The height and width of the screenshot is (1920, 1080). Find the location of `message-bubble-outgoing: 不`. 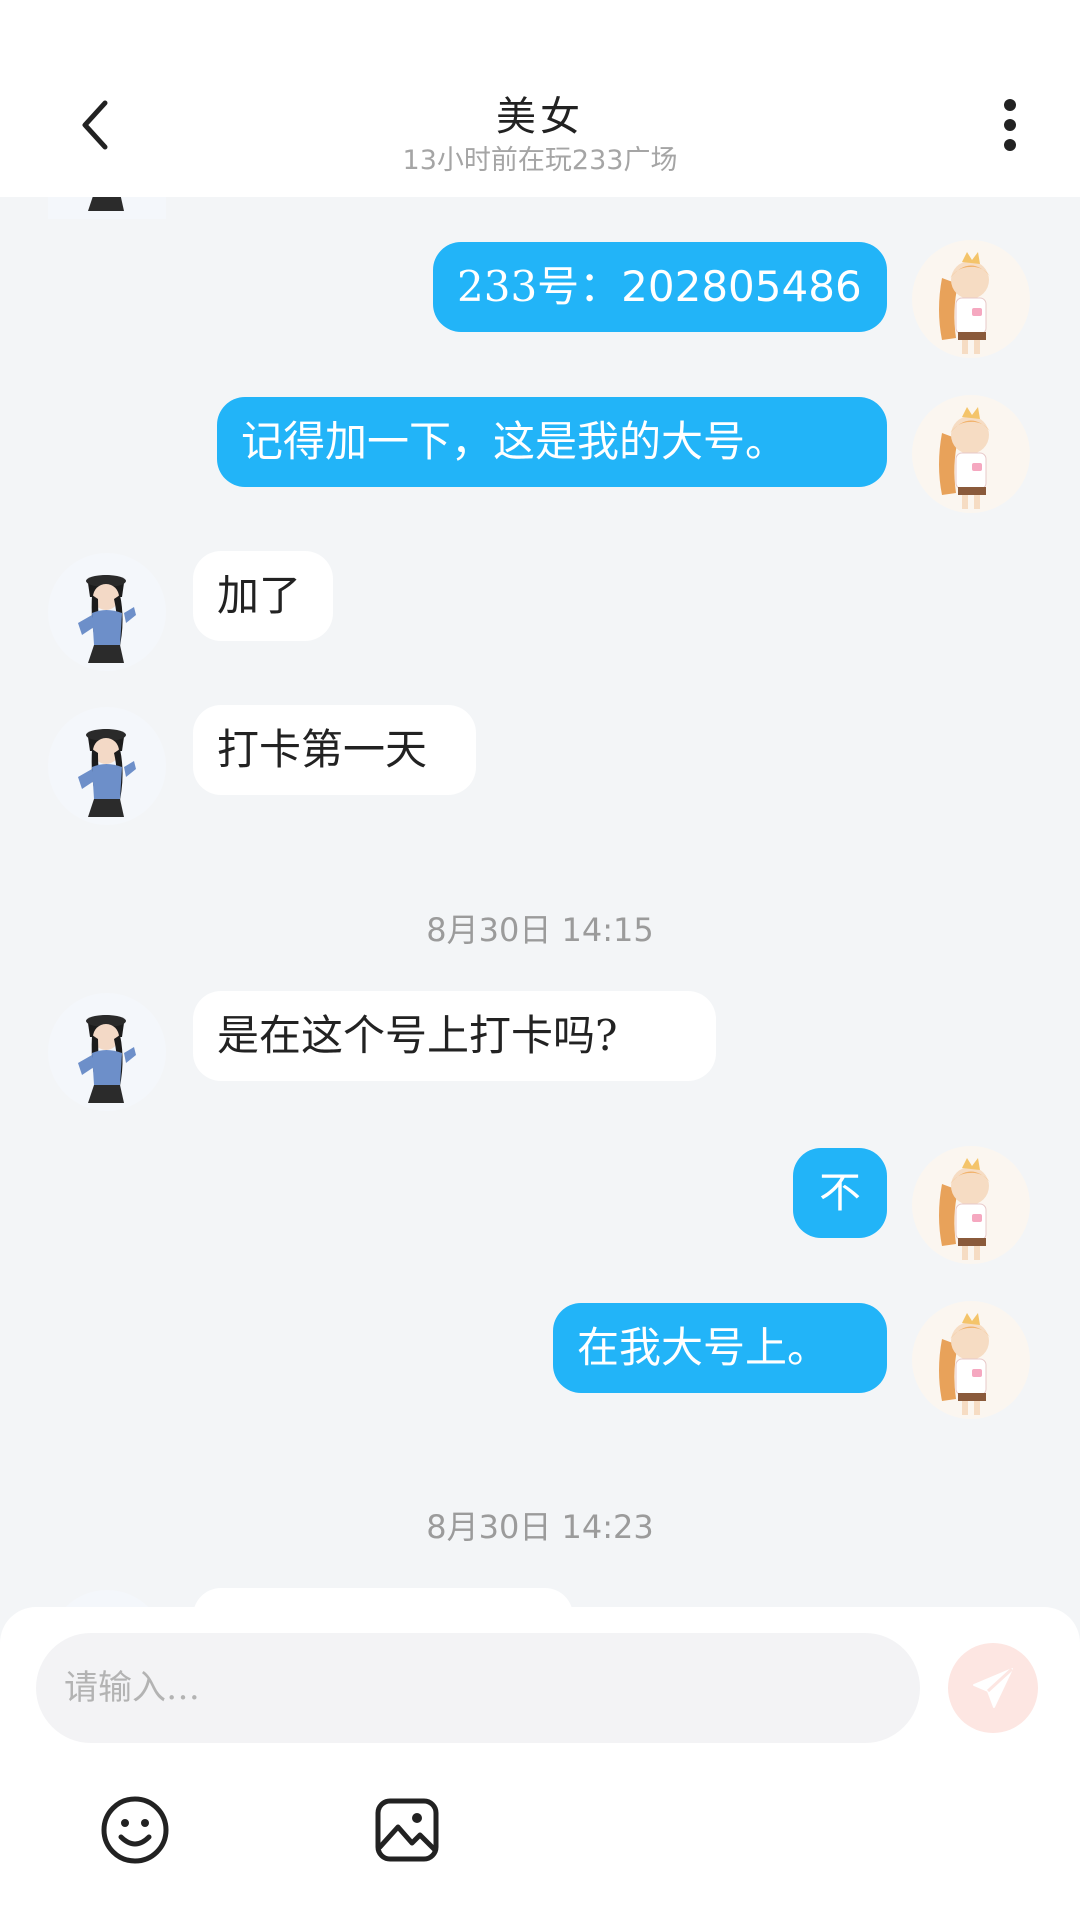

message-bubble-outgoing: 不 is located at coordinates (840, 1193).